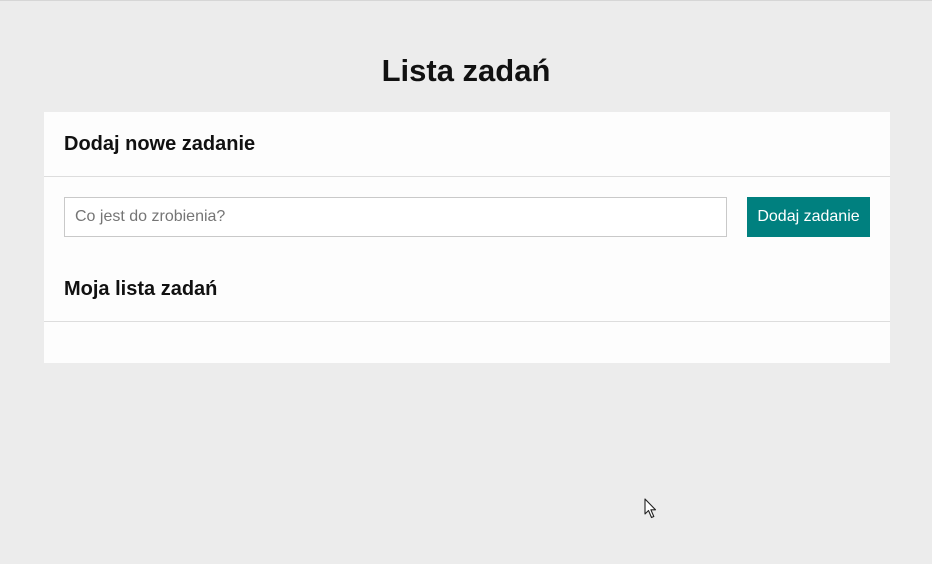 The height and width of the screenshot is (564, 932). Describe the element at coordinates (141, 289) in the screenshot. I see `task-list-heading: Moja lista zadań` at that location.